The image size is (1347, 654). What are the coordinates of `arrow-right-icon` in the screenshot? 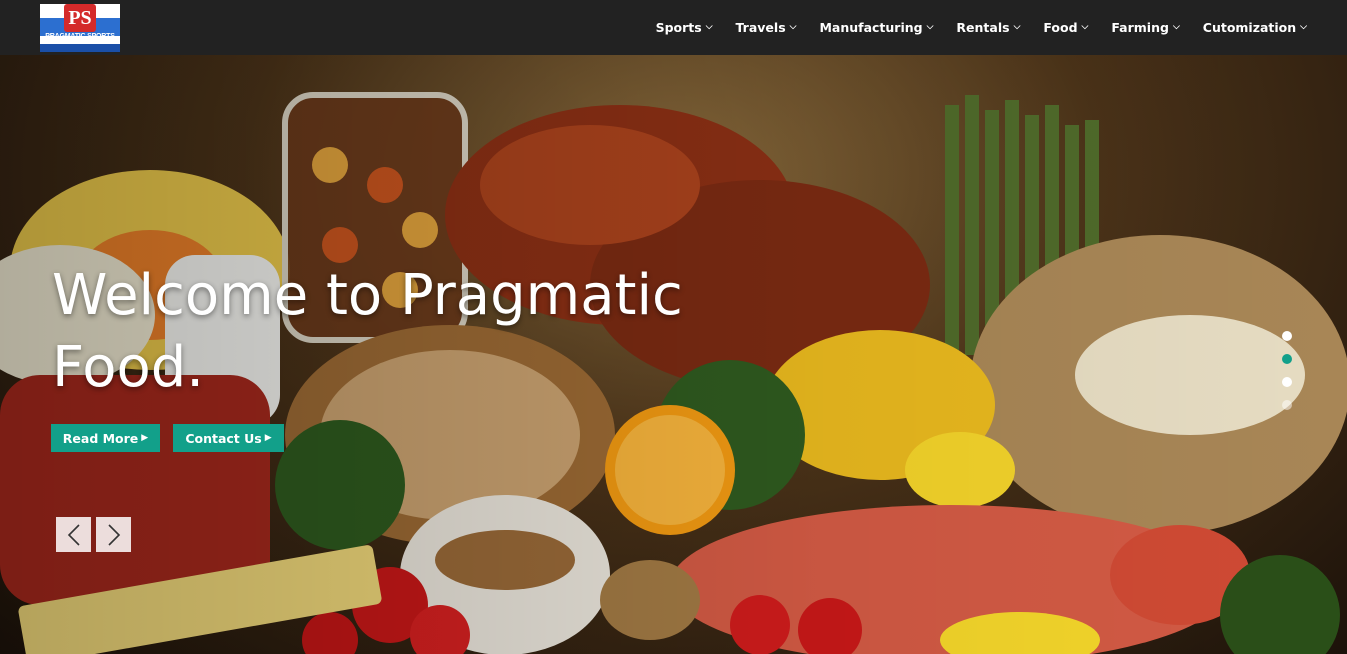 It's located at (113, 534).